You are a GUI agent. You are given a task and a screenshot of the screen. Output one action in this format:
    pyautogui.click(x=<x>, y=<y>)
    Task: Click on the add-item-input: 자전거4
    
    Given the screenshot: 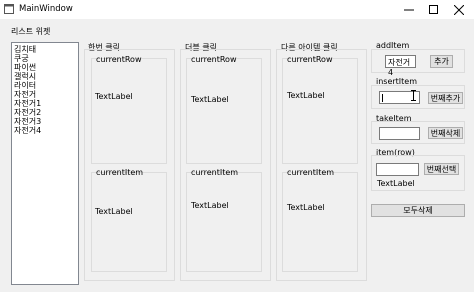 What is the action you would take?
    pyautogui.click(x=400, y=66)
    